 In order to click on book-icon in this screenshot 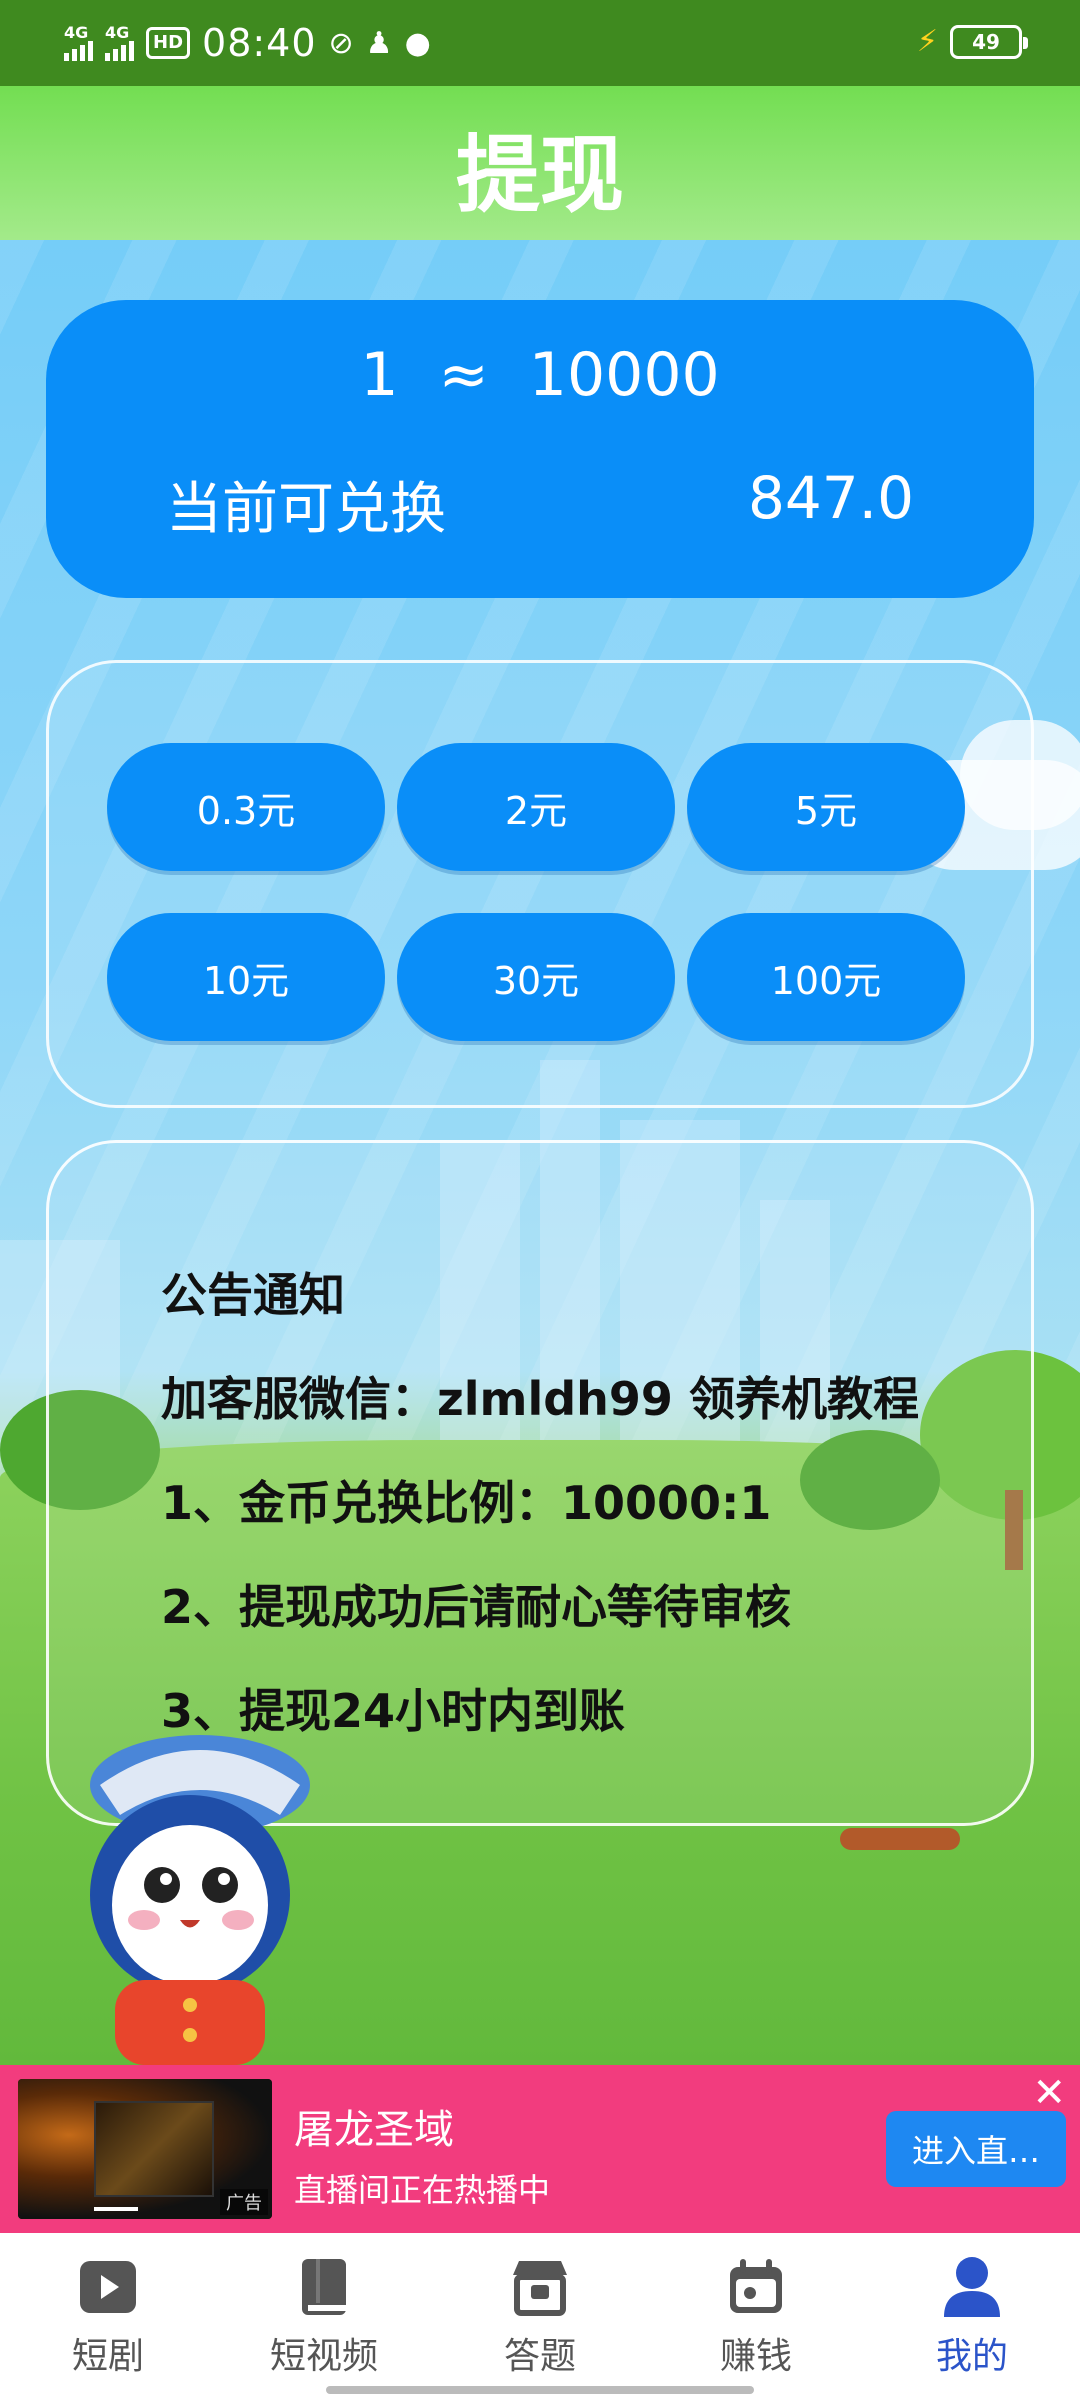, I will do `click(324, 2287)`.